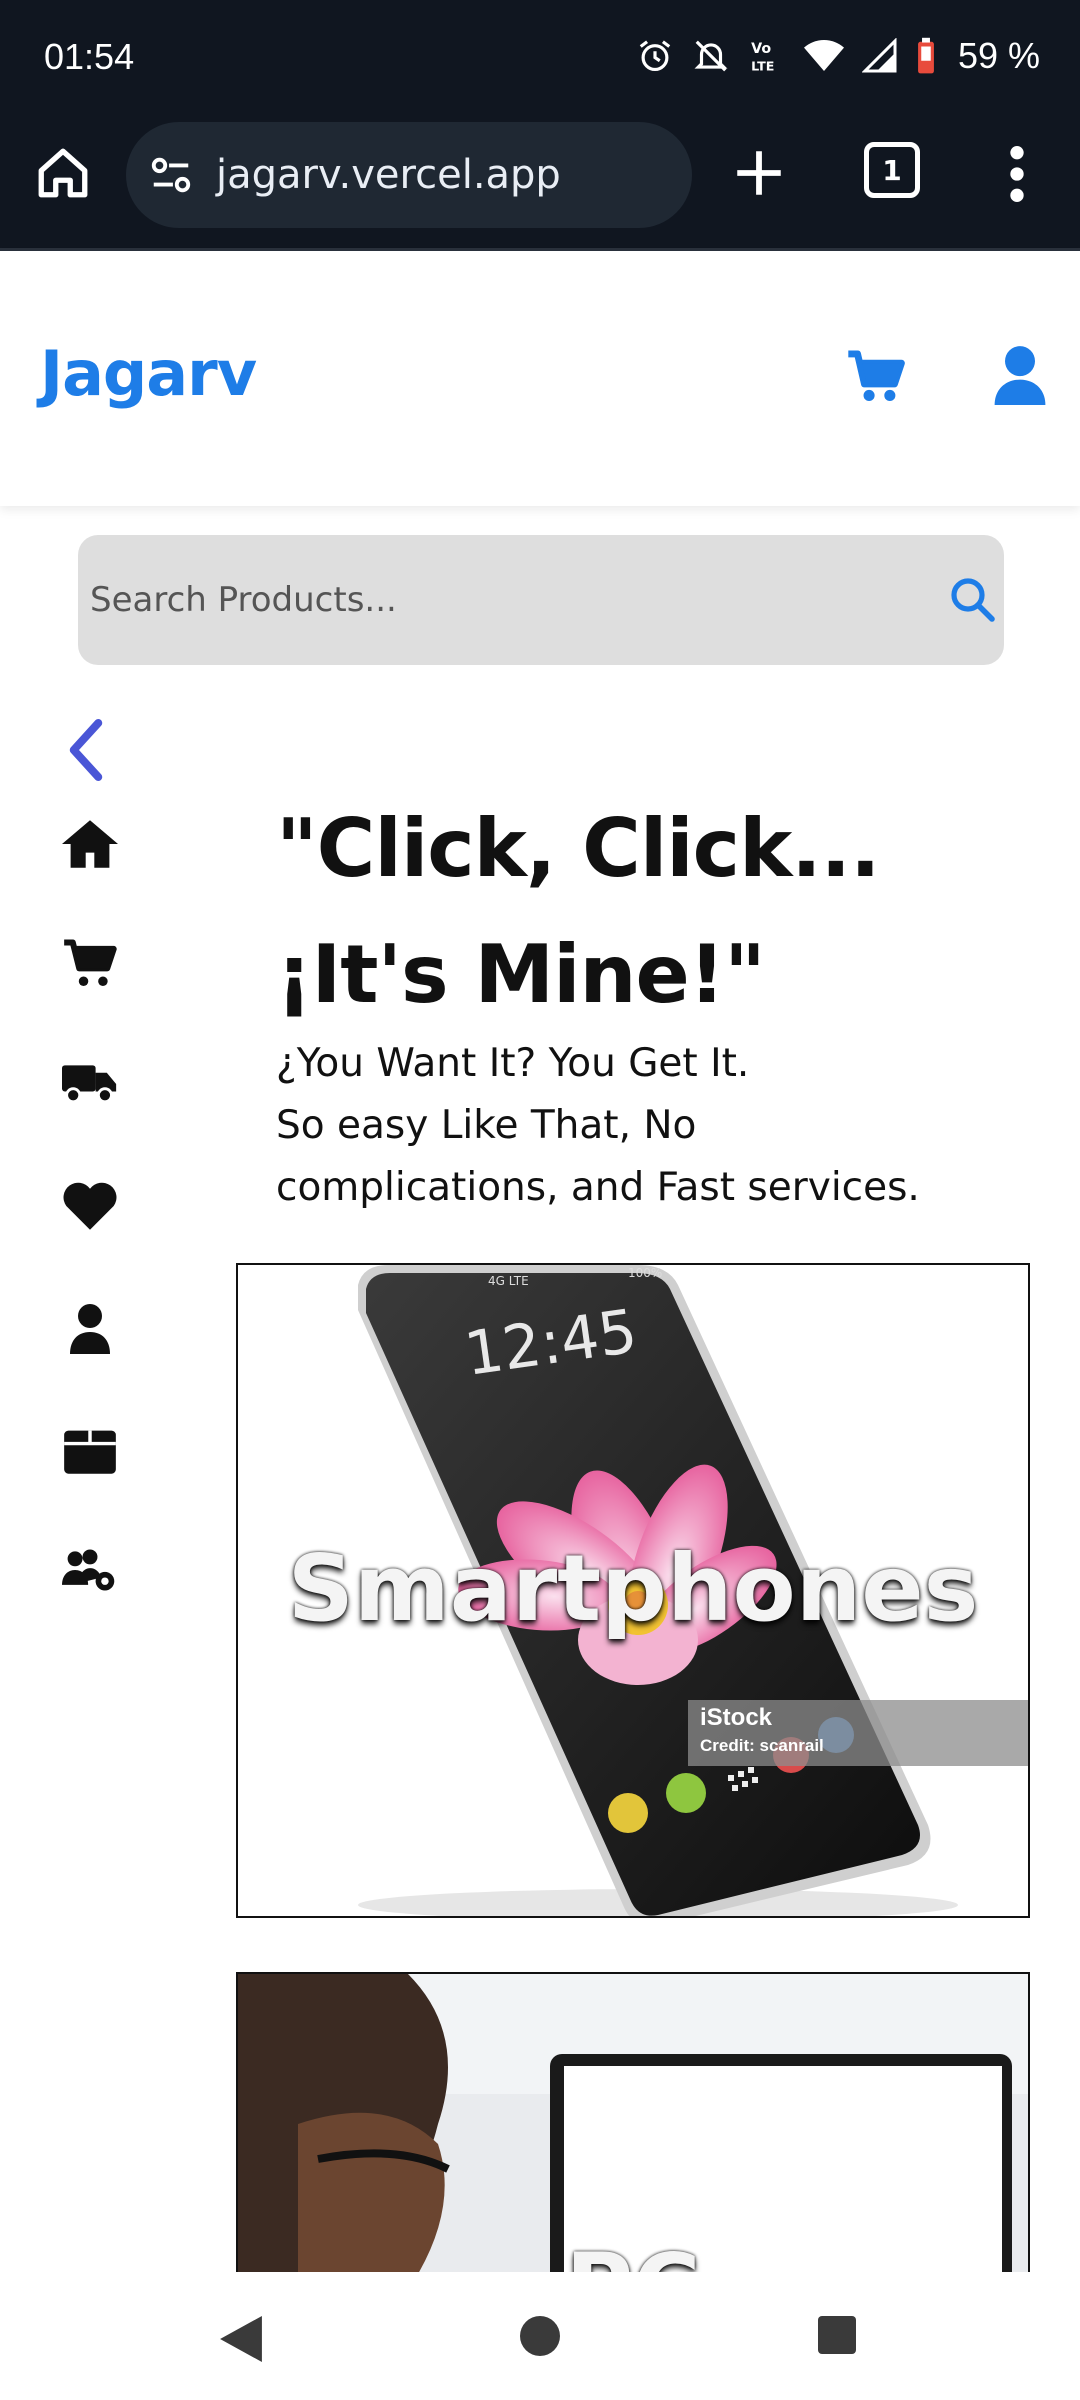  What do you see at coordinates (837, 2335) in the screenshot?
I see `nav-recents-icon` at bounding box center [837, 2335].